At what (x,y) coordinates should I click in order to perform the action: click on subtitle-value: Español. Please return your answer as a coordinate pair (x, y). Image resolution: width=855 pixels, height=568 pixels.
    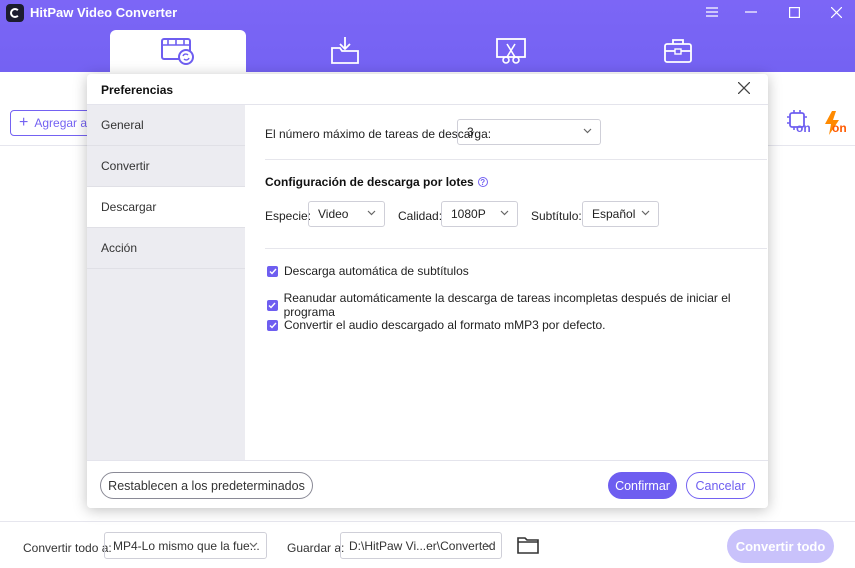
    Looking at the image, I should click on (614, 214).